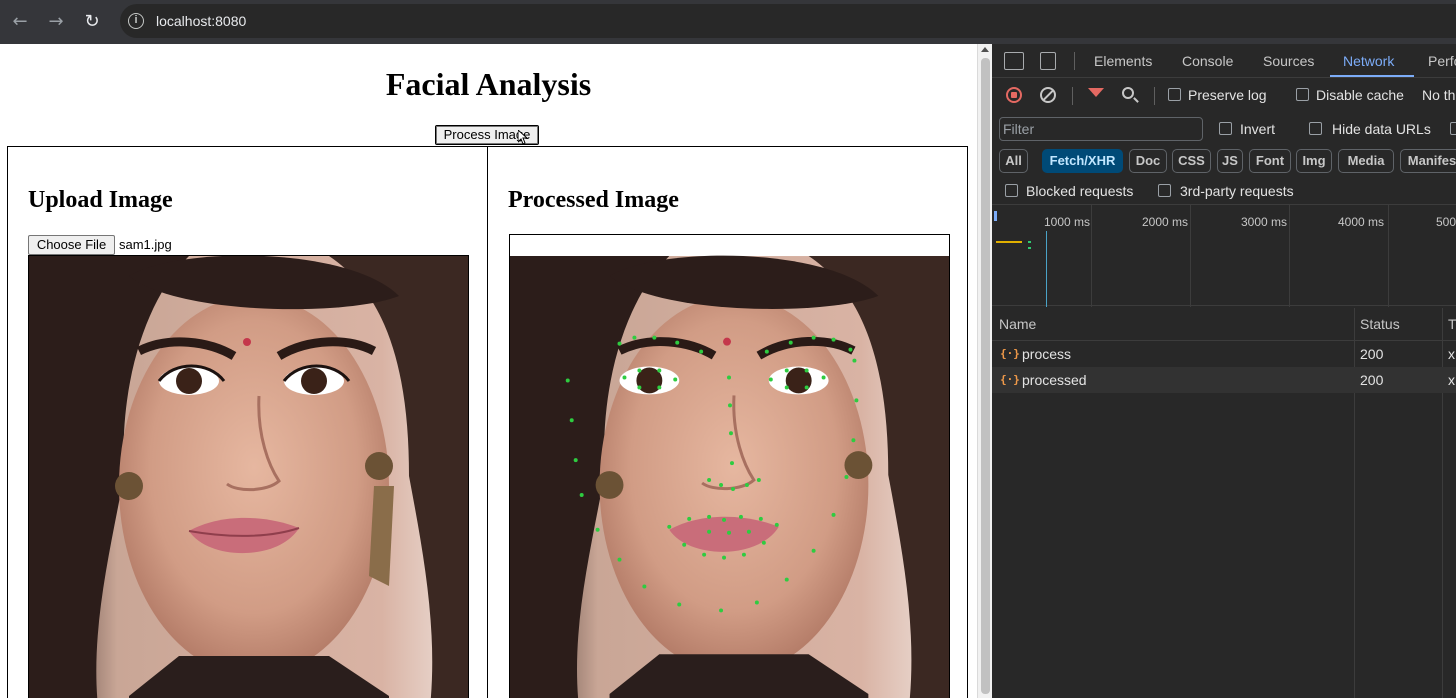 Image resolution: width=1456 pixels, height=698 pixels. What do you see at coordinates (1191, 161) in the screenshot?
I see `chip-css: CSS` at bounding box center [1191, 161].